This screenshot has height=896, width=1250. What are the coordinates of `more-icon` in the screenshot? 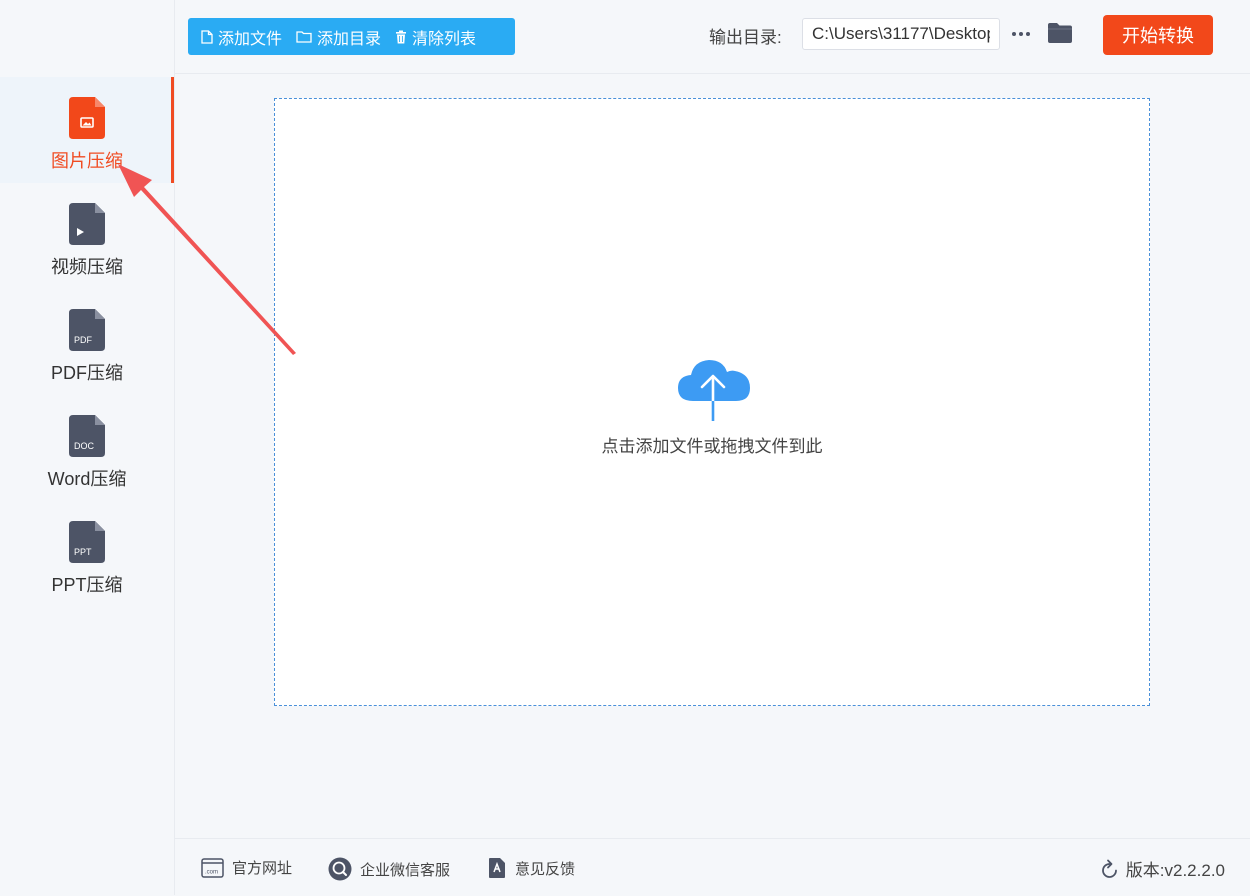 It's located at (1021, 34).